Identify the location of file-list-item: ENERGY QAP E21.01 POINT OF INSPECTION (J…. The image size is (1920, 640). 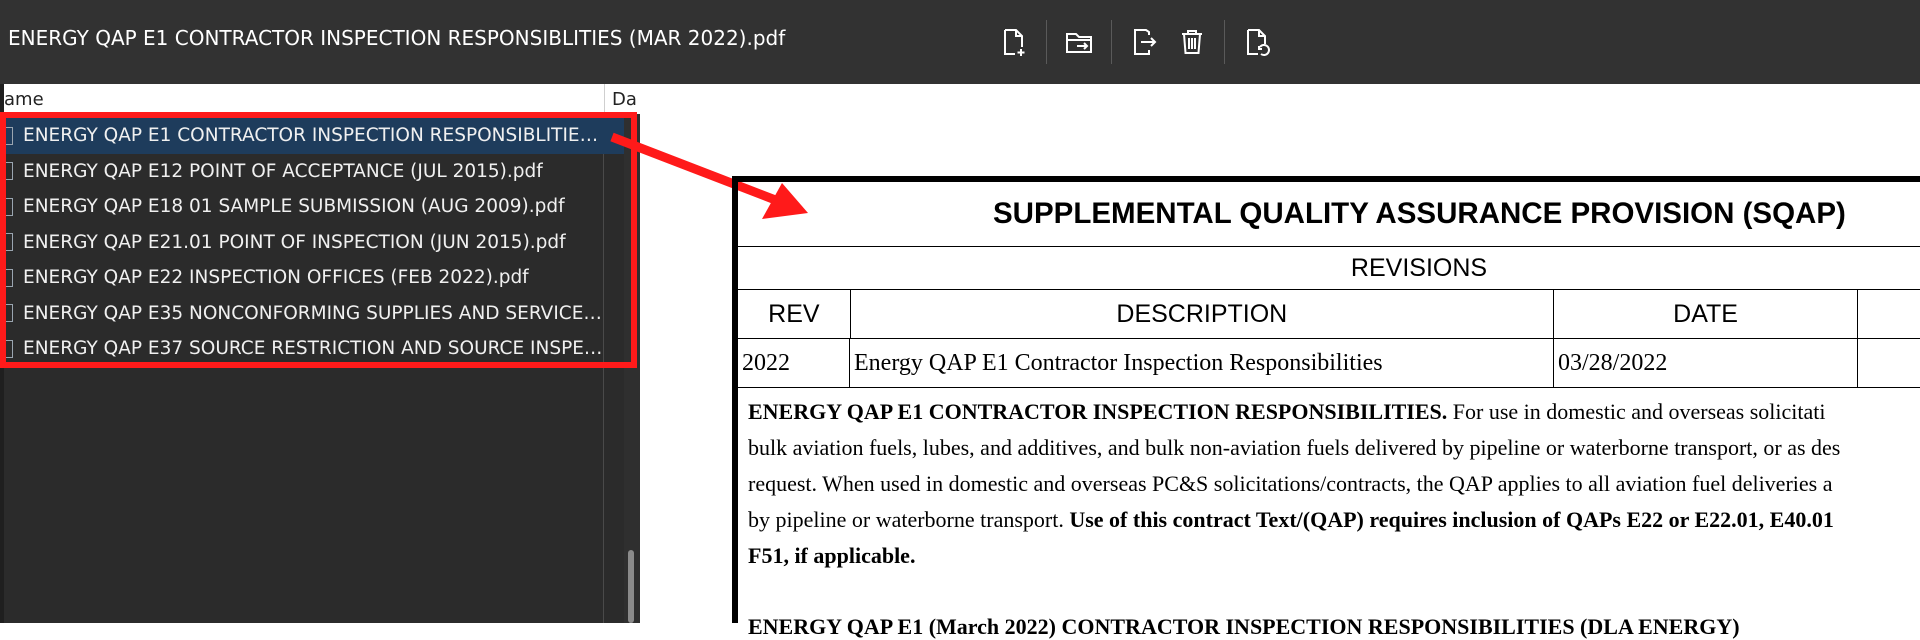
(320, 243).